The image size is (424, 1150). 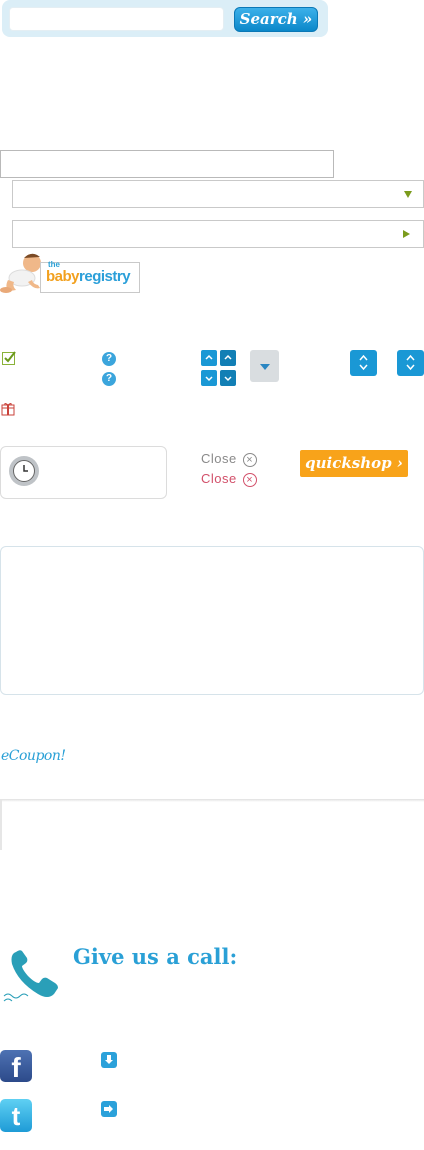 What do you see at coordinates (83, 472) in the screenshot?
I see `delivery-time-box` at bounding box center [83, 472].